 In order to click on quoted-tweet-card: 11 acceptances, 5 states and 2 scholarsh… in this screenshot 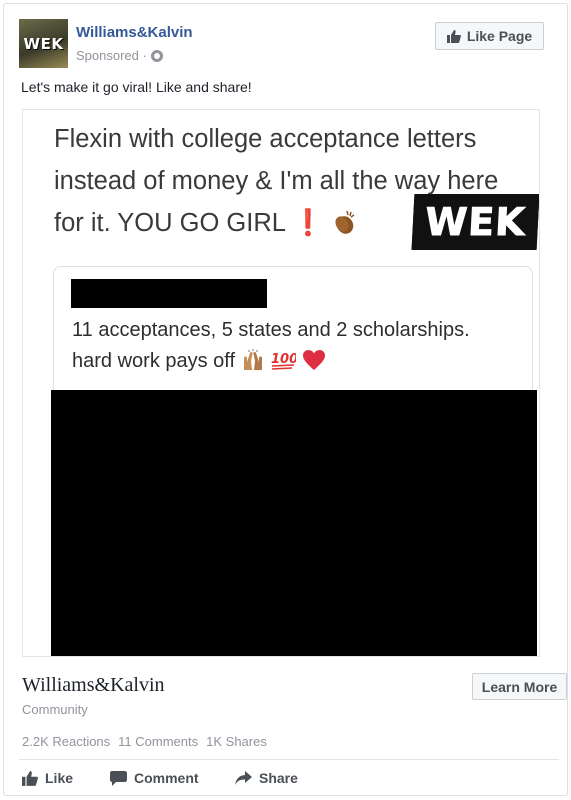, I will do `click(293, 336)`.